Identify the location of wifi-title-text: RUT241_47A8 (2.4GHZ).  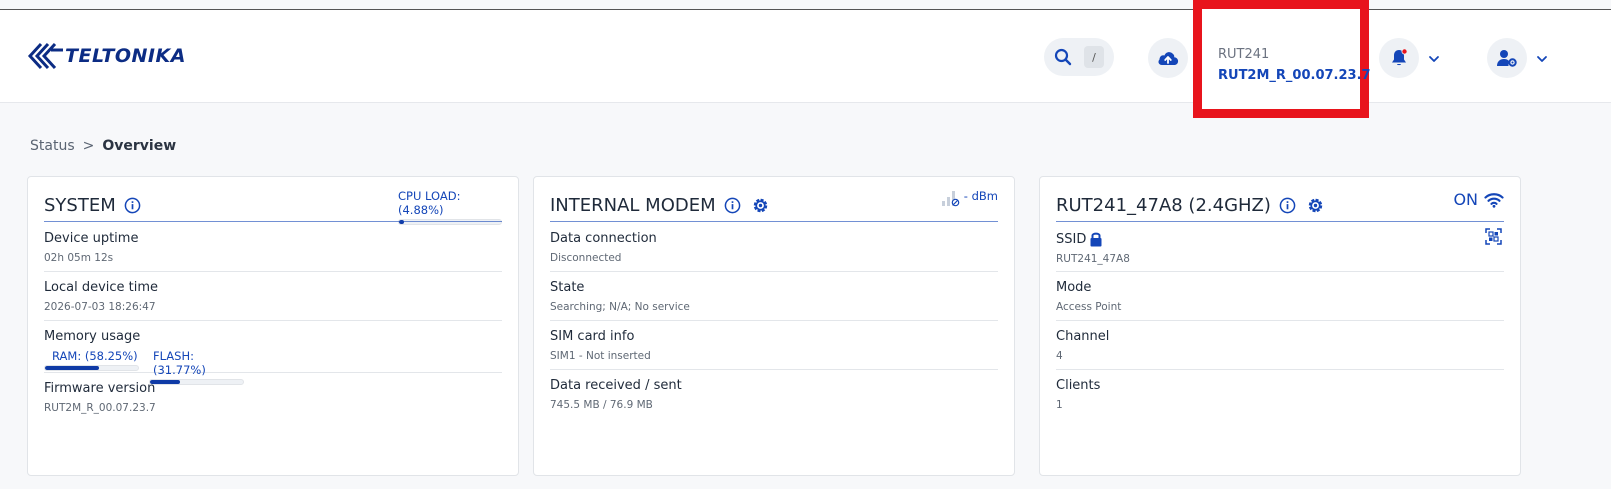
(1163, 205).